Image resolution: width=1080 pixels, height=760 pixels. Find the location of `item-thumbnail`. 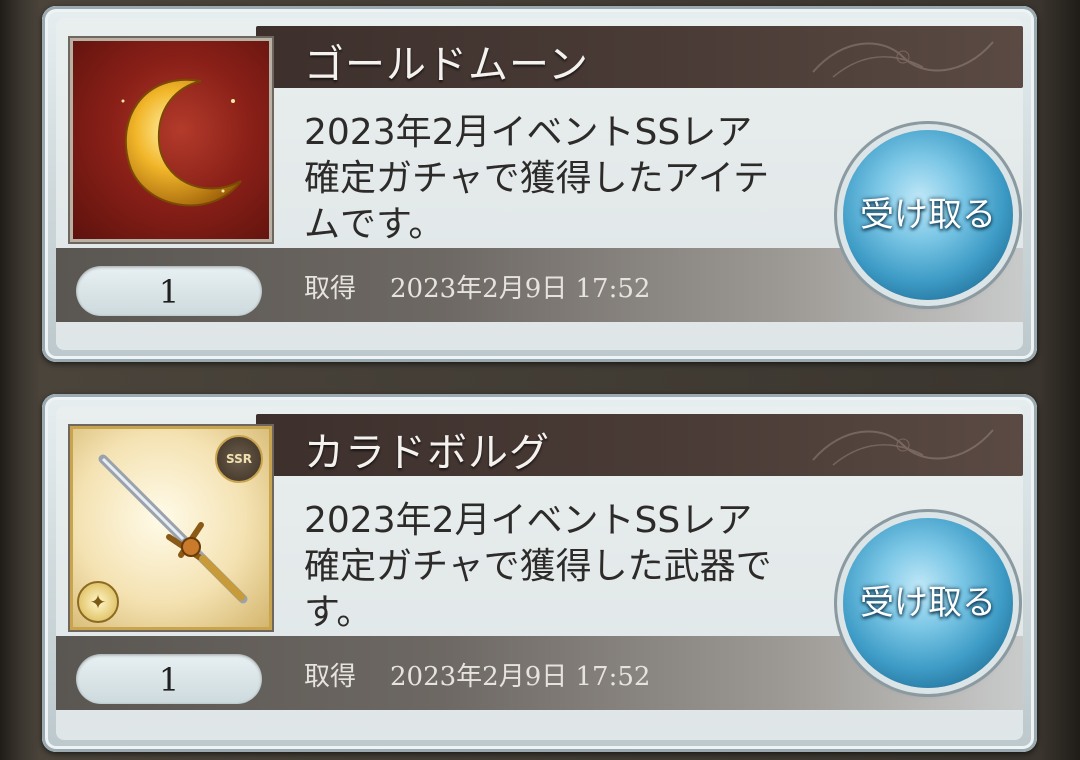

item-thumbnail is located at coordinates (171, 140).